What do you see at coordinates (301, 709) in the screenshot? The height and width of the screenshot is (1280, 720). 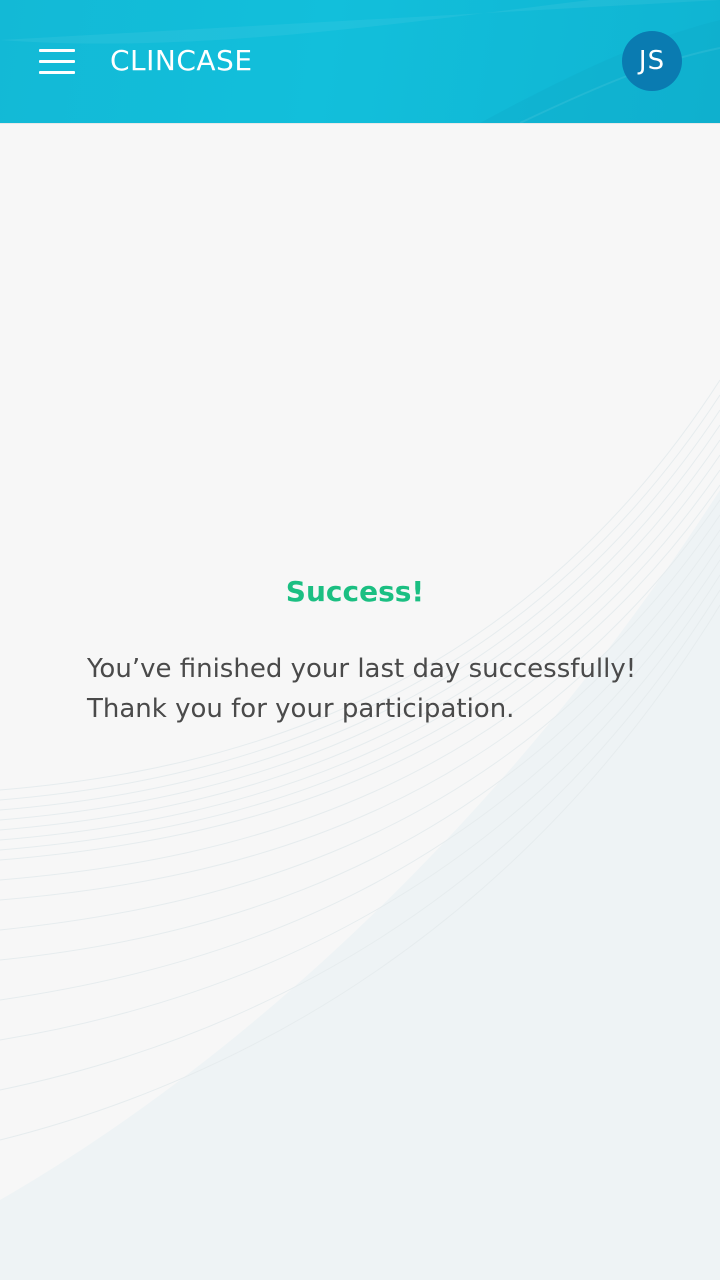 I see `message-line-2: Thank you for your participation.` at bounding box center [301, 709].